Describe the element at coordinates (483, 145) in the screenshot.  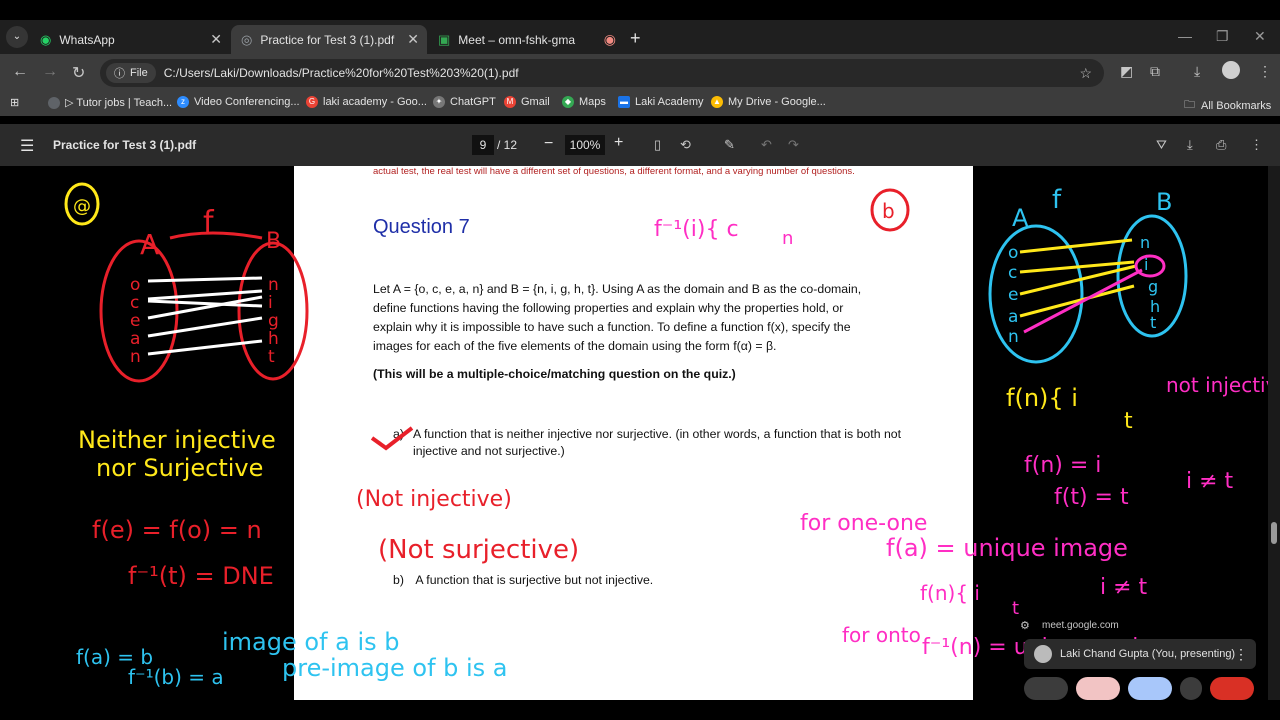
I see `page-number-input: 9` at that location.